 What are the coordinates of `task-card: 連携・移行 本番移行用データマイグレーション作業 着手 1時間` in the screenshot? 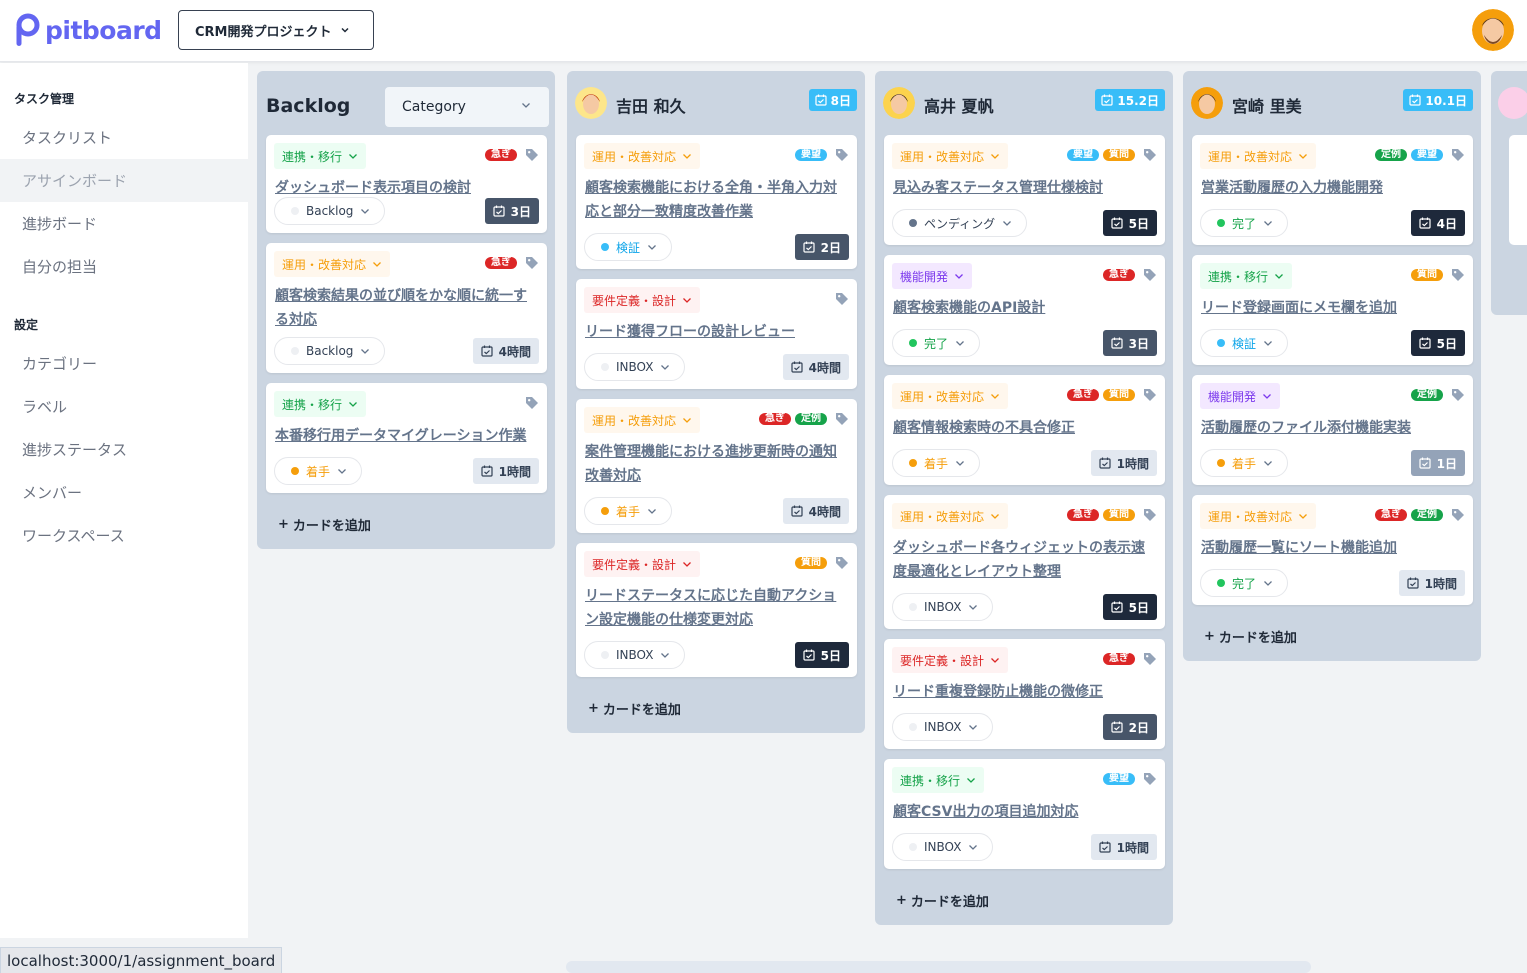 It's located at (406, 438).